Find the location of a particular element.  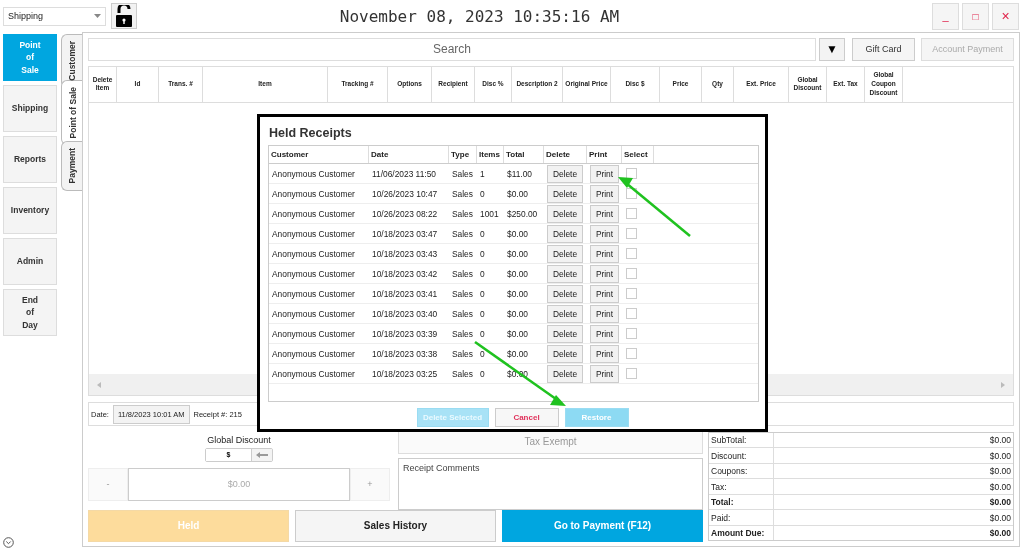

caret-icon is located at coordinates (97, 16).